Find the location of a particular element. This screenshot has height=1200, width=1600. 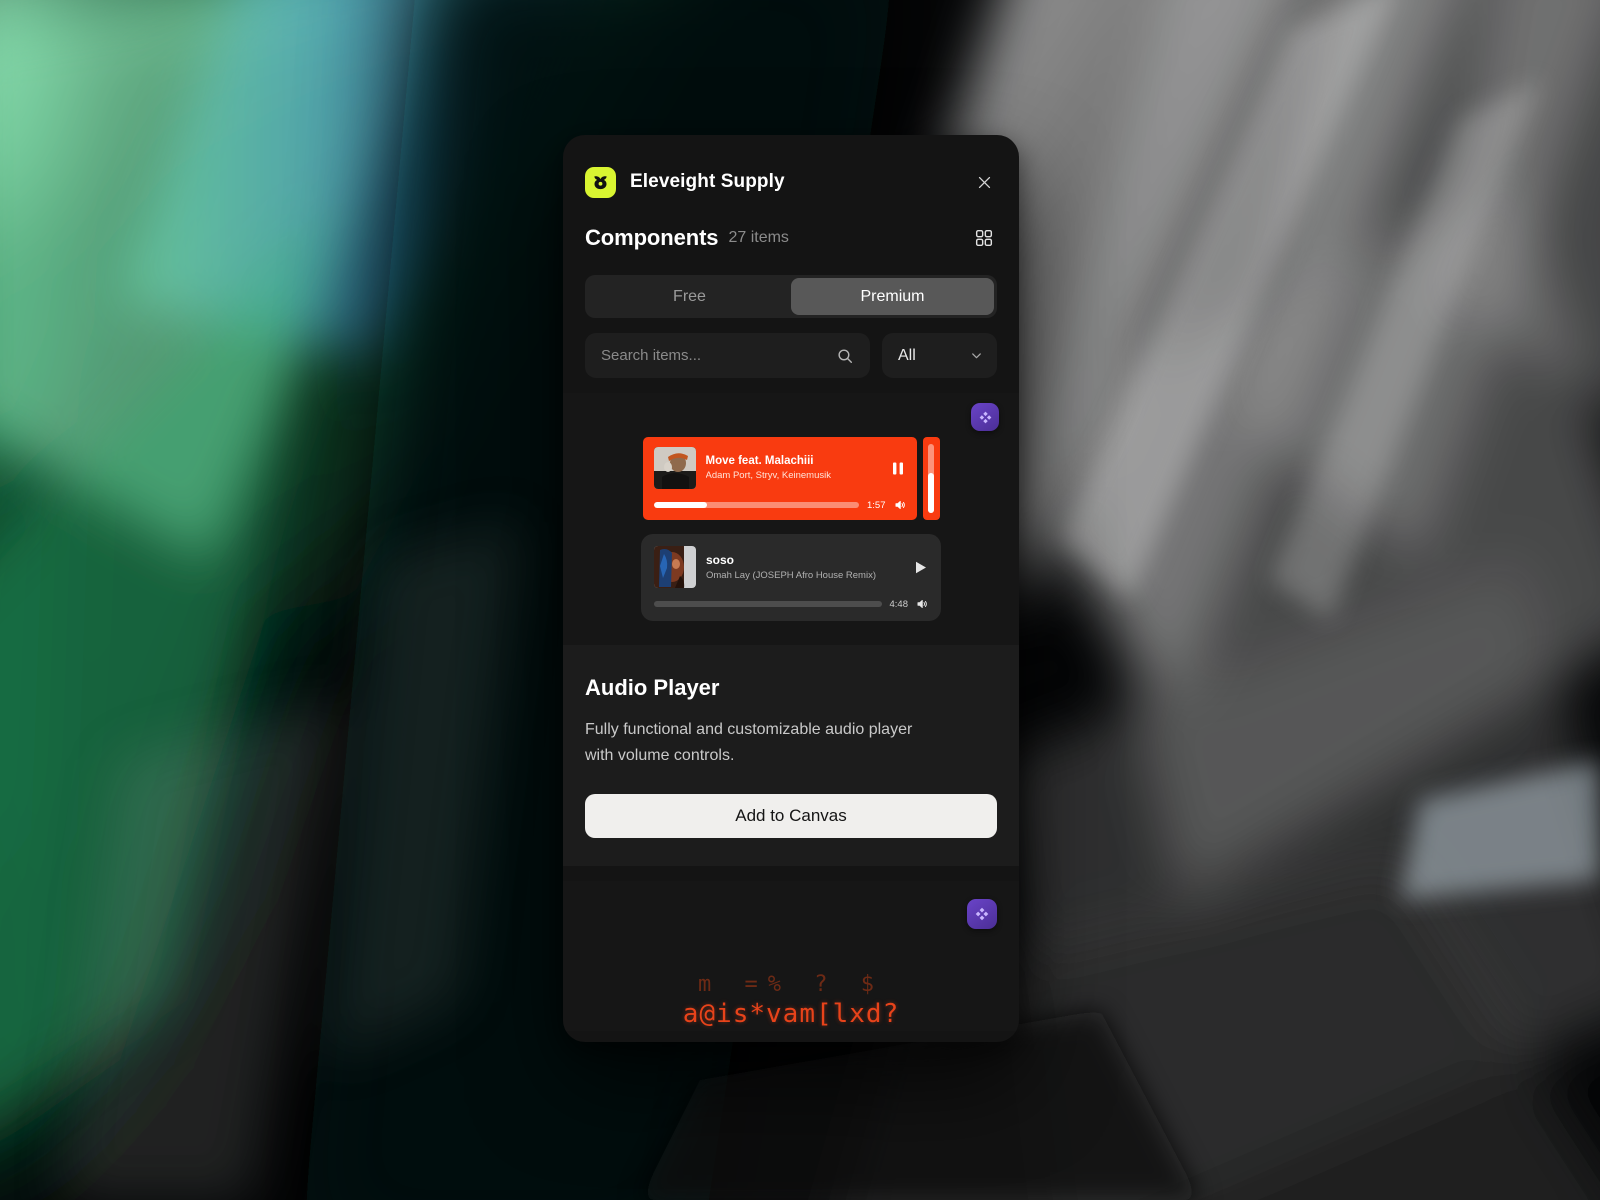

audio-player-header: soso Omah Lay (JOSEPH Afro House Remix) is located at coordinates (791, 567).